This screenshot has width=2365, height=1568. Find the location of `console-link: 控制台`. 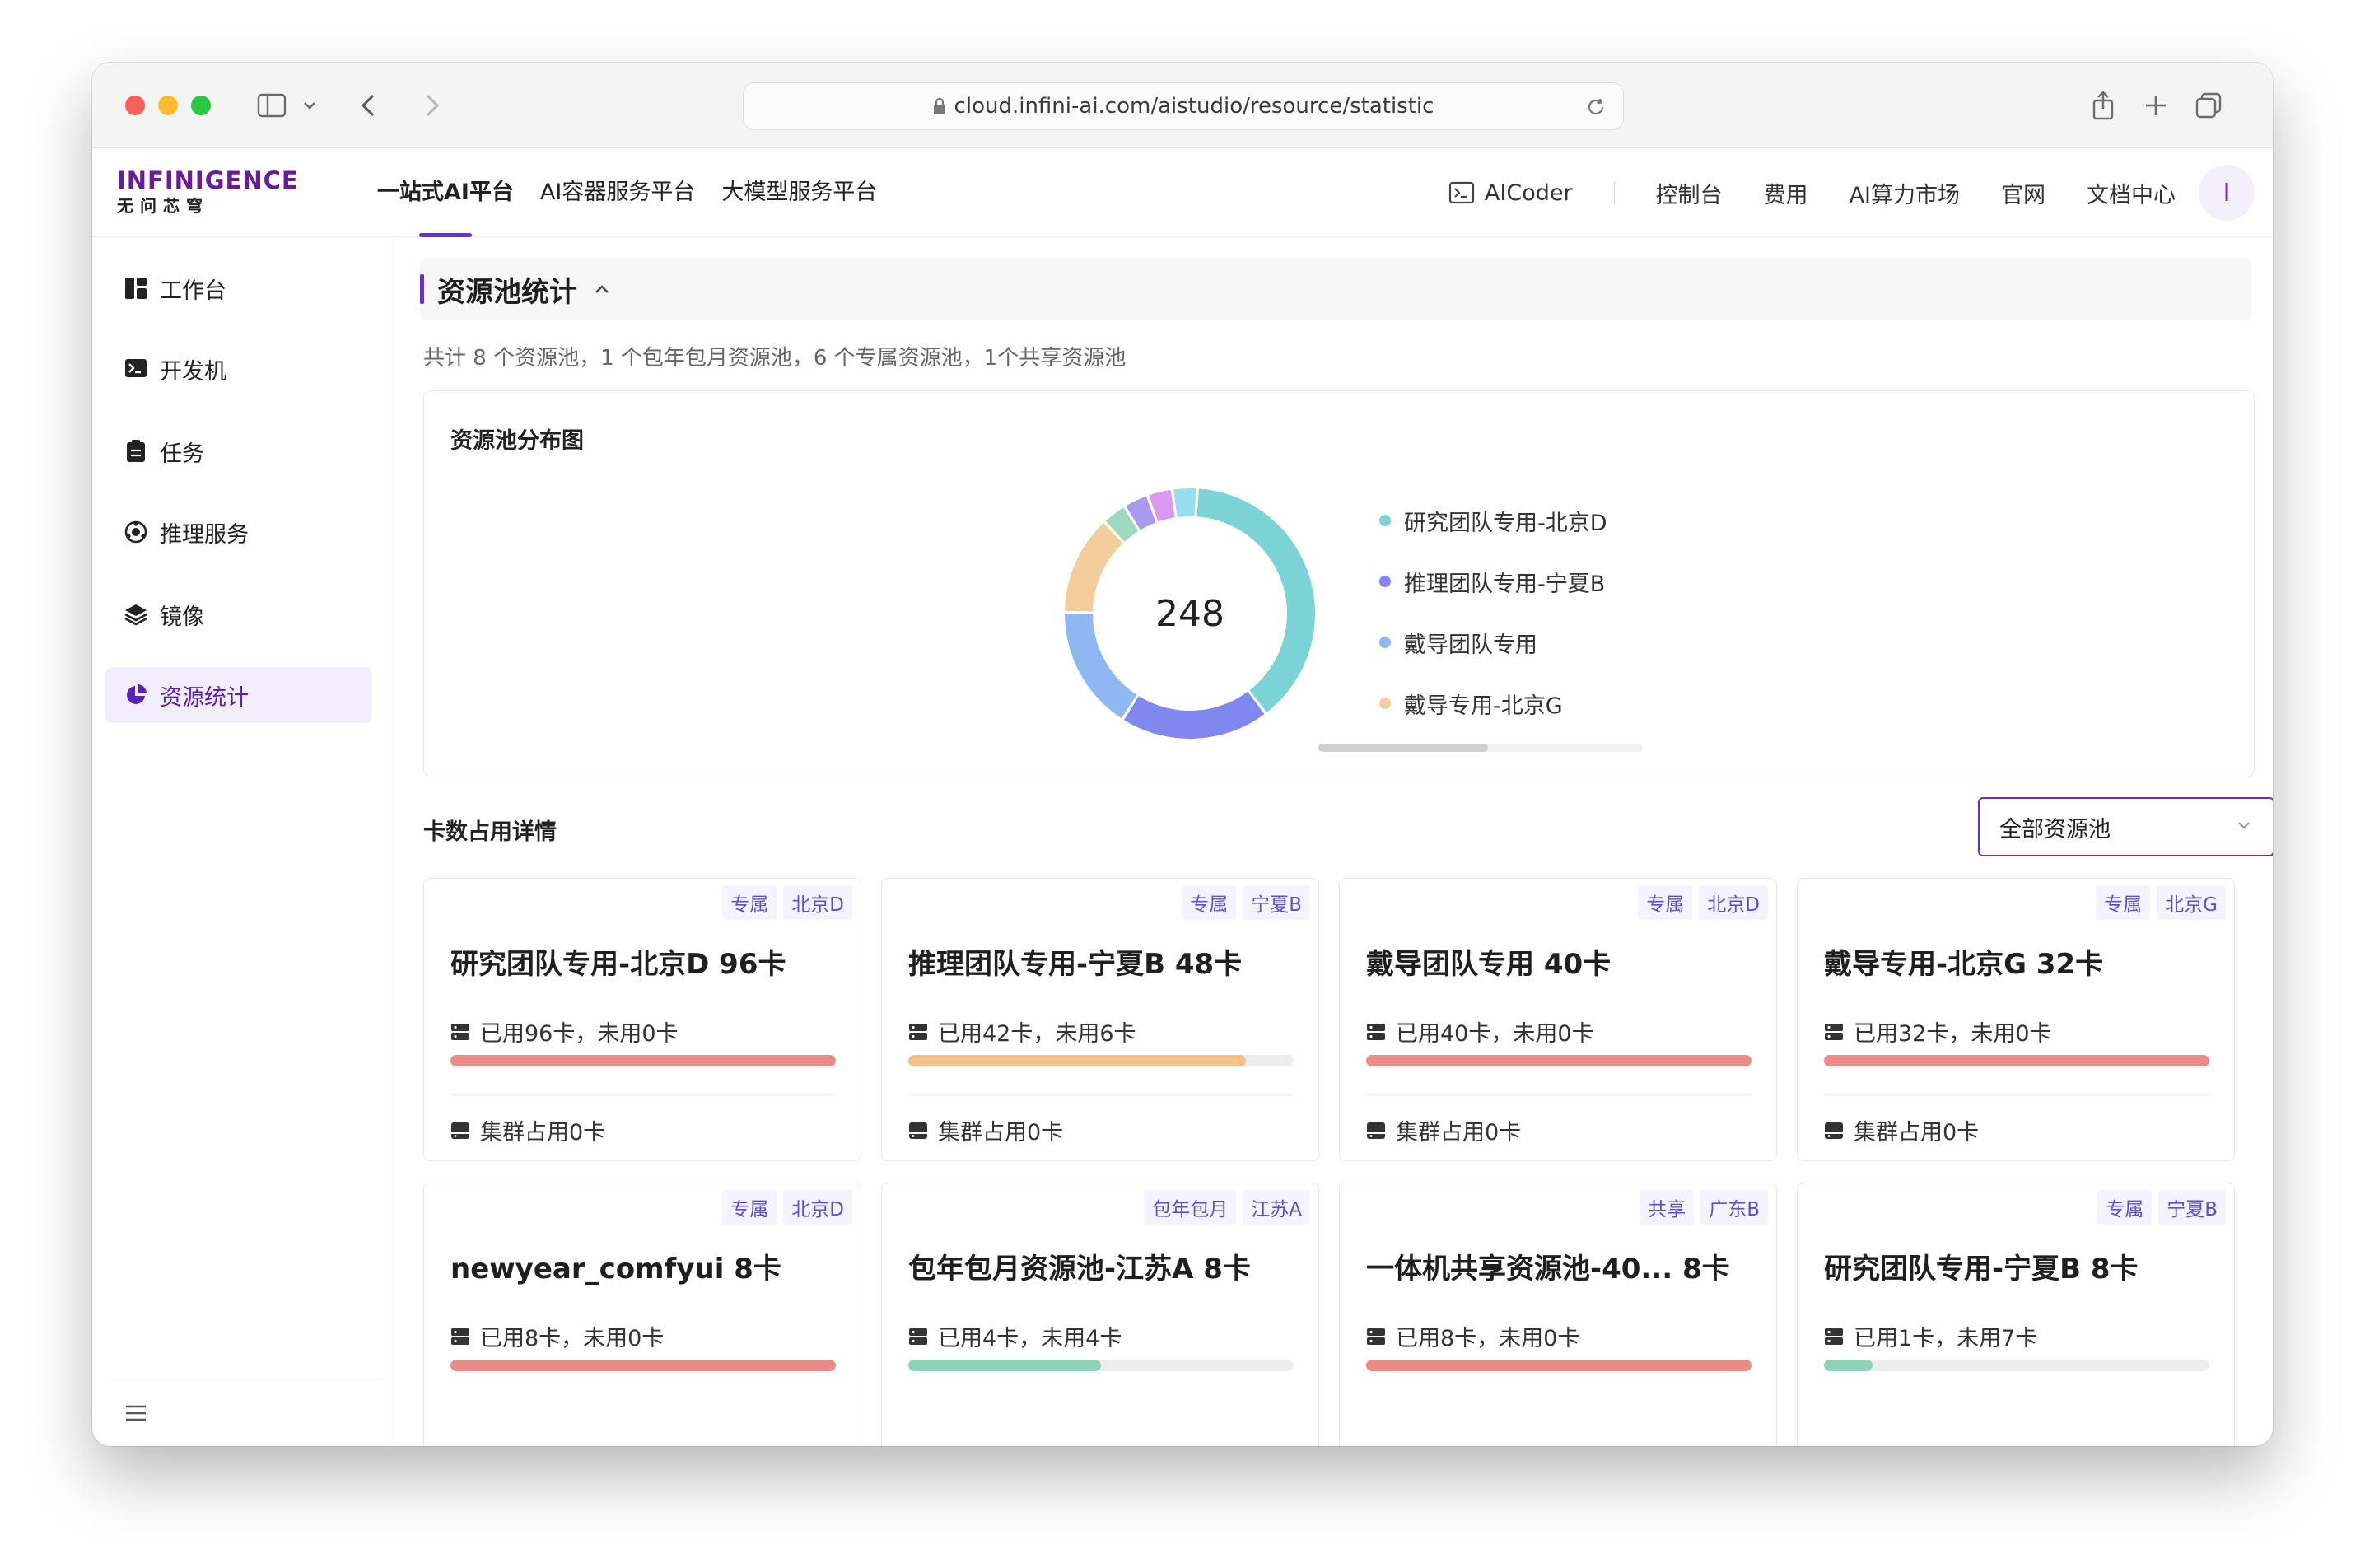

console-link: 控制台 is located at coordinates (1690, 193).